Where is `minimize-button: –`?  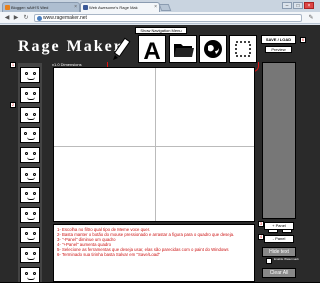
minimize-button: – is located at coordinates (287, 5).